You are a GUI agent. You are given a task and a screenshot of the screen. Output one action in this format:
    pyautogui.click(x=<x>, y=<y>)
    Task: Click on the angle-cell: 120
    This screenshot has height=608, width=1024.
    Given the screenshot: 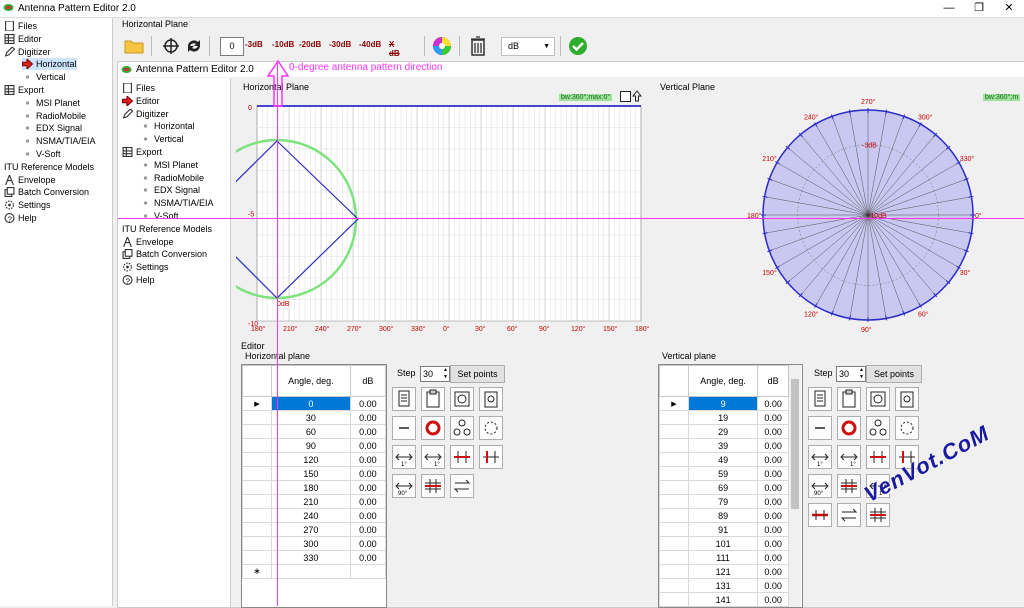 What is the action you would take?
    pyautogui.click(x=311, y=459)
    